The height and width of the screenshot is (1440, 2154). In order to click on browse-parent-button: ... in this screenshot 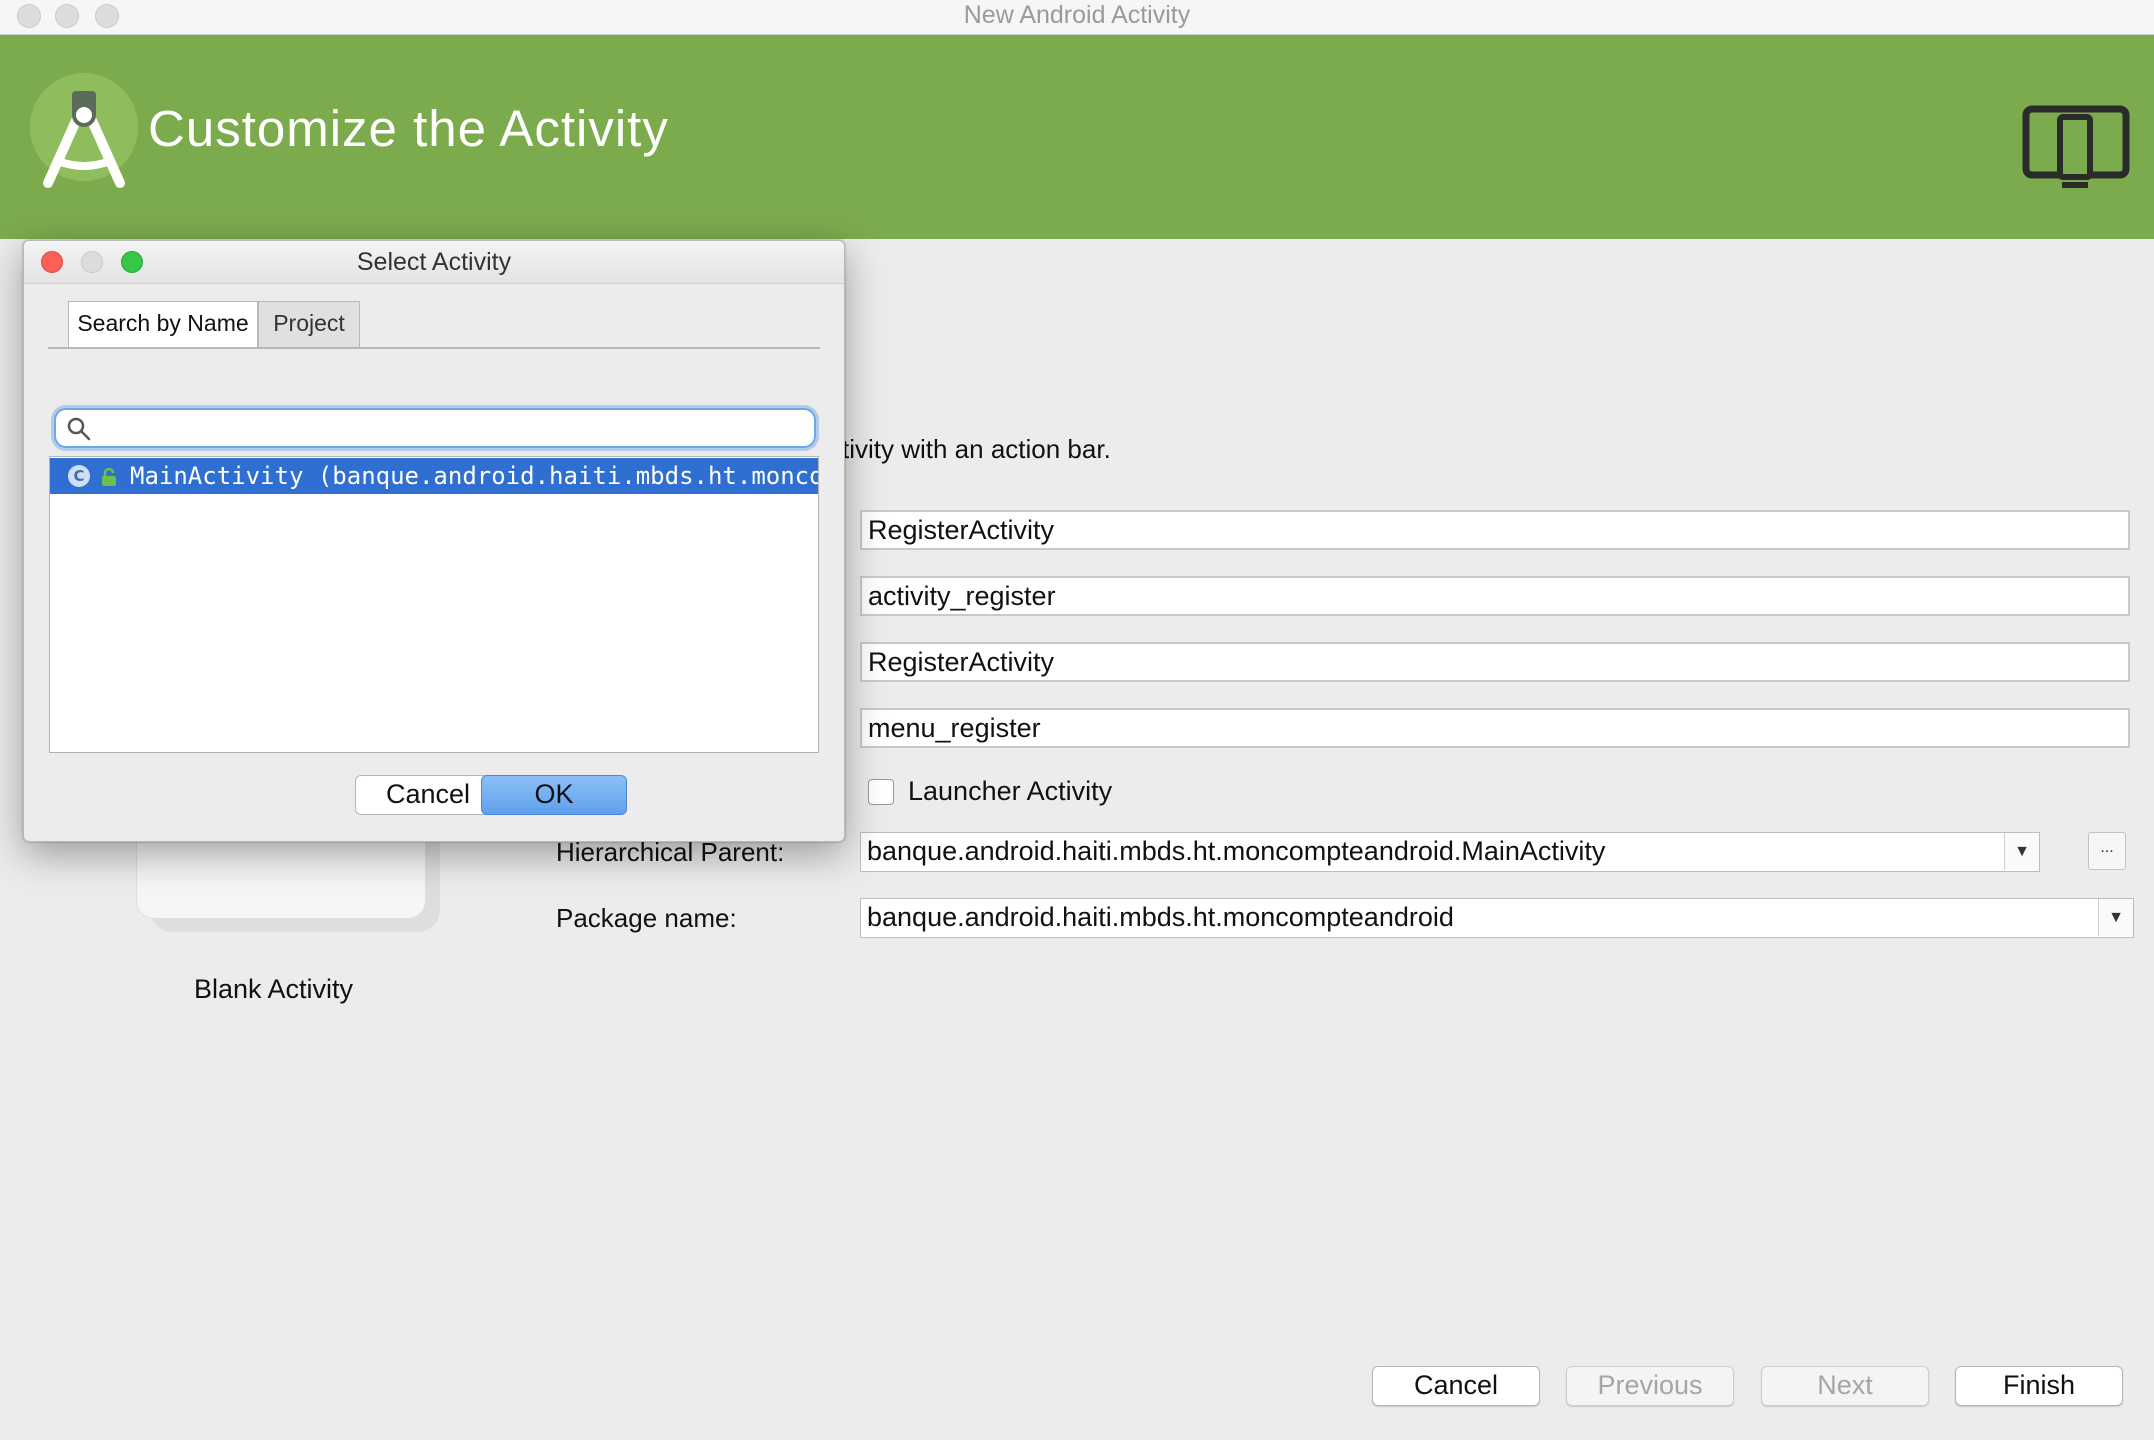, I will do `click(2107, 851)`.